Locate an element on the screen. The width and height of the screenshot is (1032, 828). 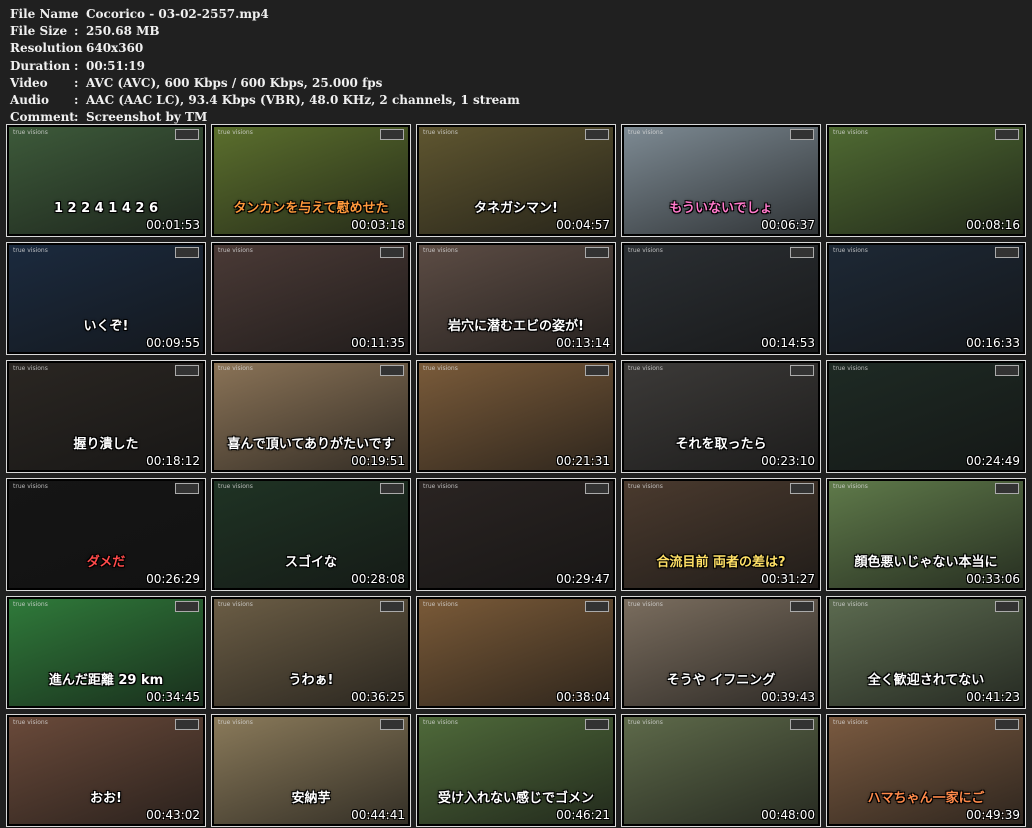
thumbnail-frame: true visions 00:29:47 is located at coordinates (516, 534).